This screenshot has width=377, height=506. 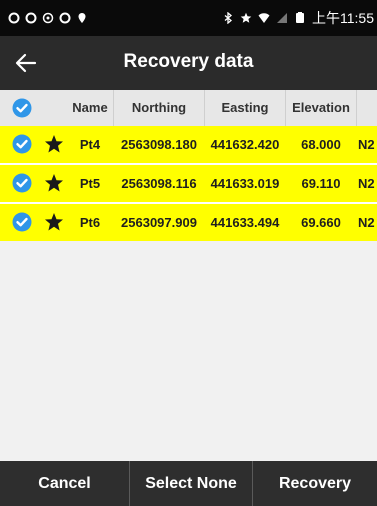 I want to click on cell-name: Pt4, so click(x=90, y=144).